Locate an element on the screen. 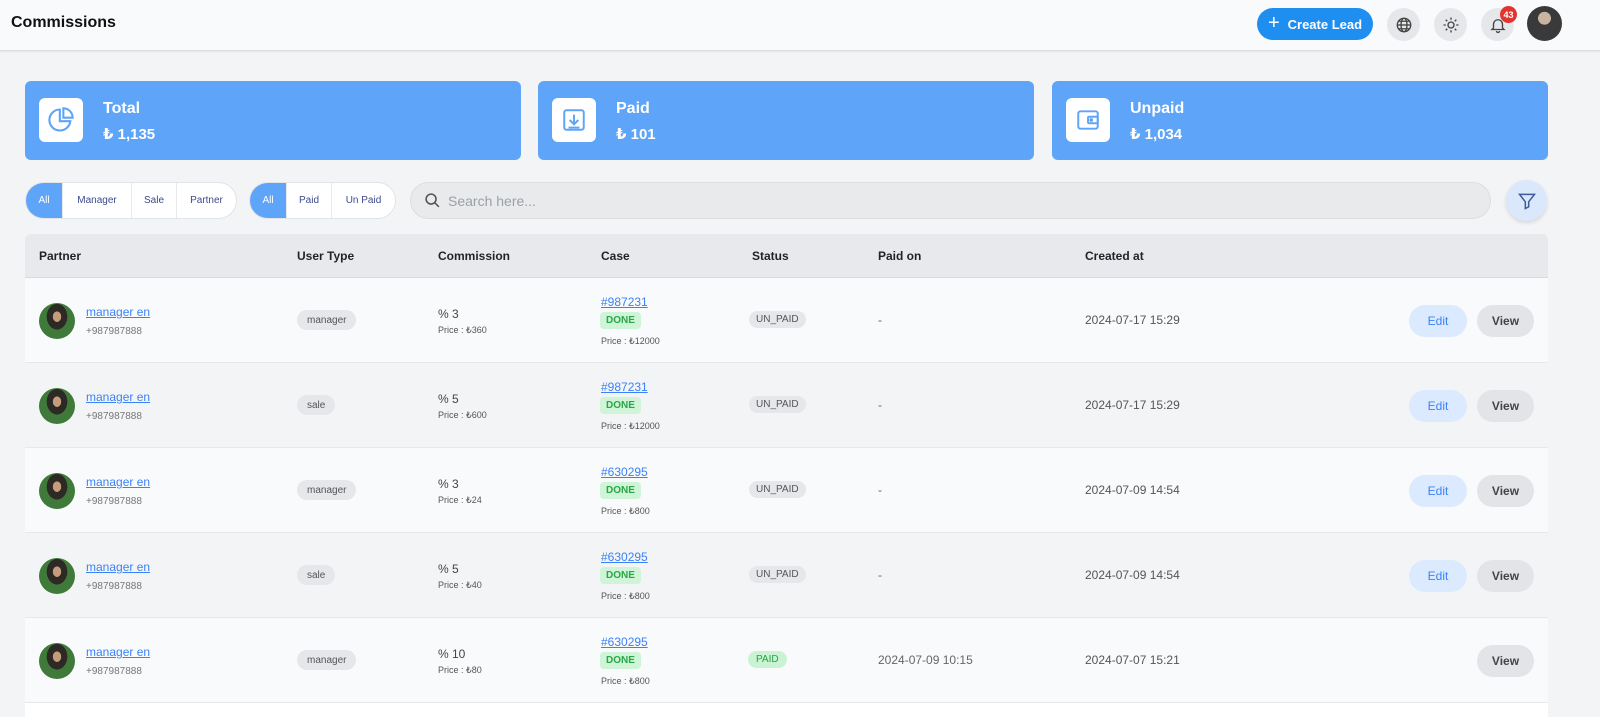  filter-user-all: All is located at coordinates (44, 200).